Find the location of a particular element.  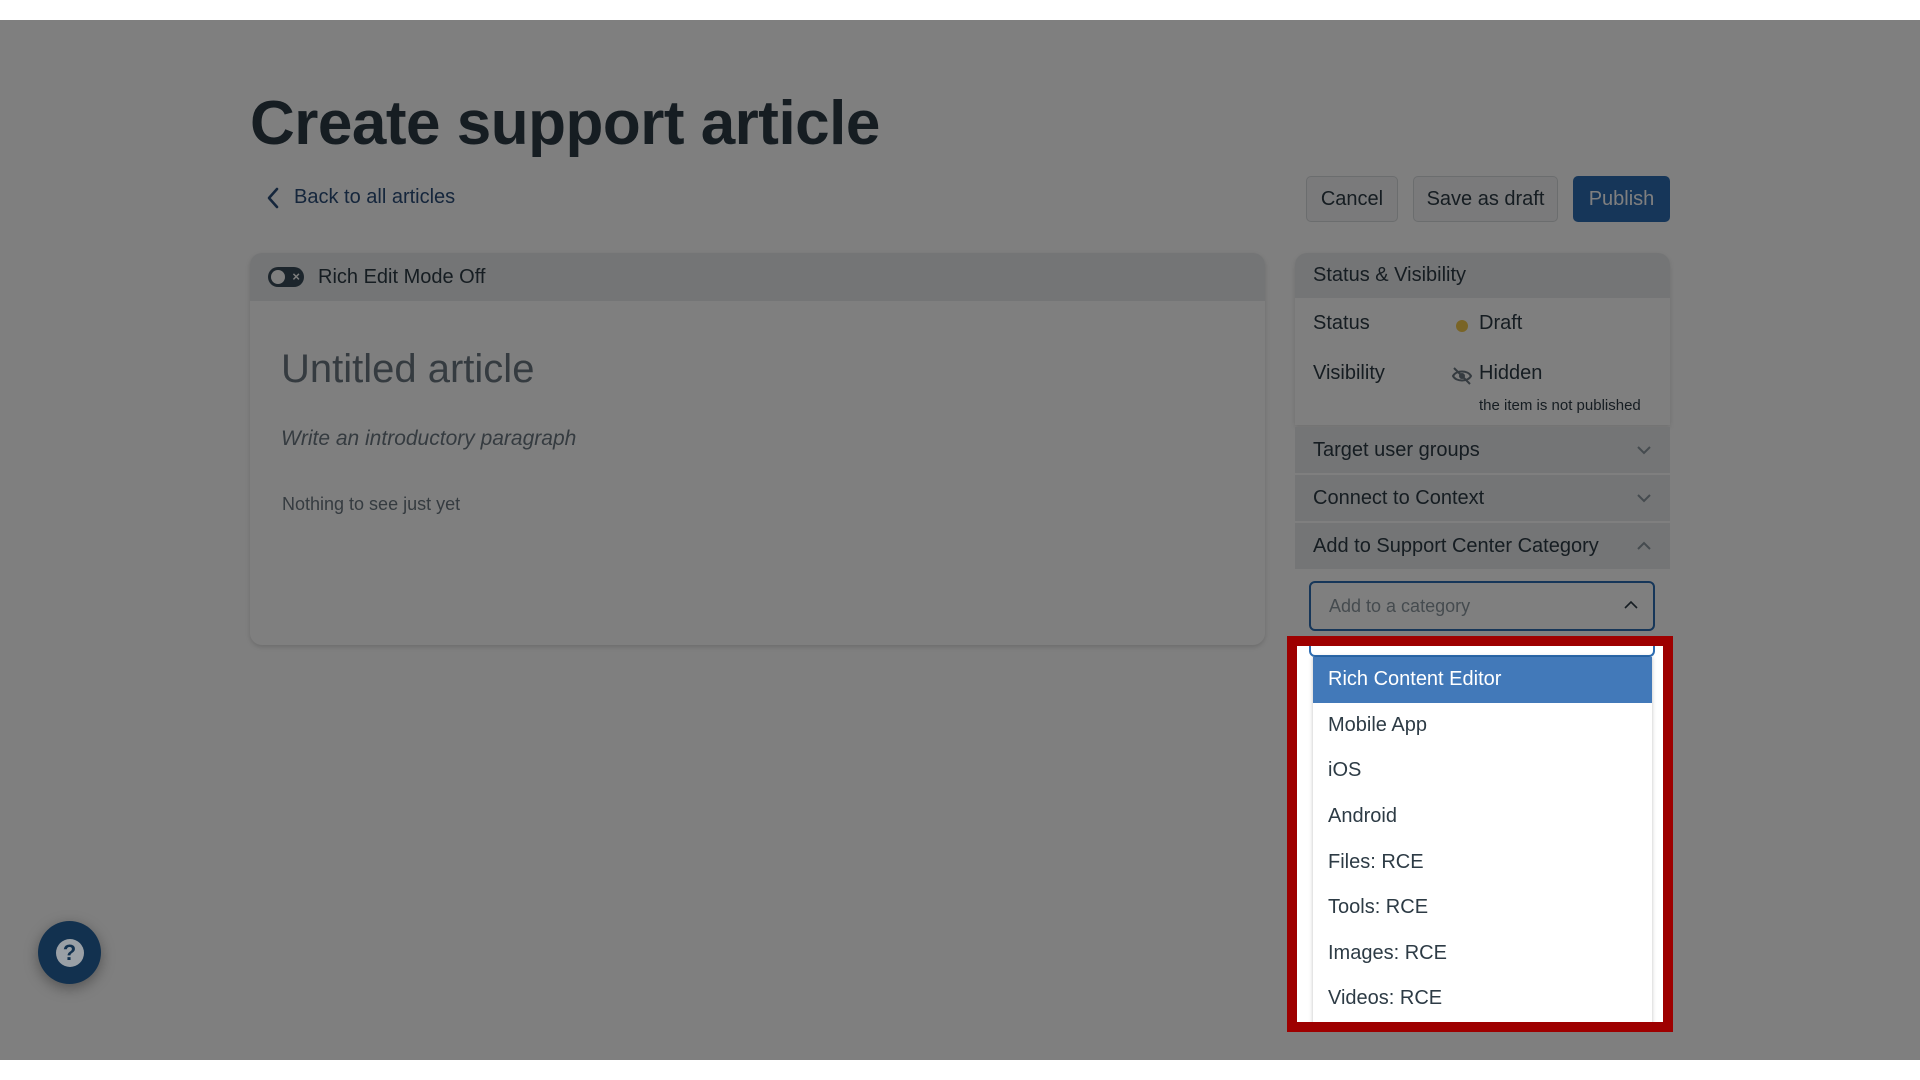

category-option: Tools: RCE is located at coordinates (1482, 908).